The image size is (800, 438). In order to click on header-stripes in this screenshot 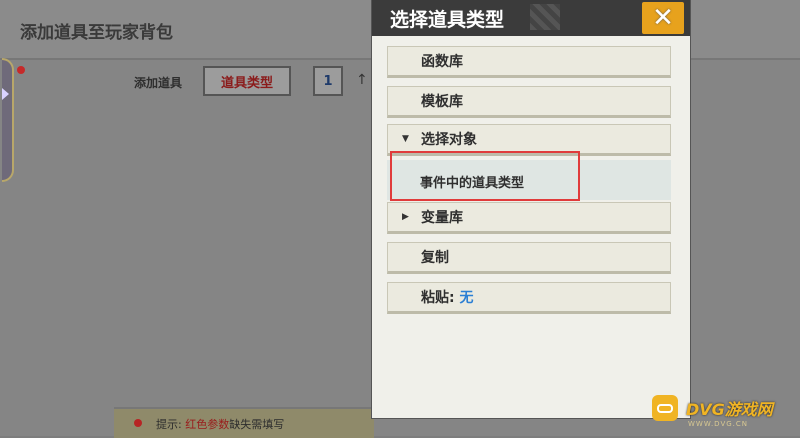, I will do `click(545, 17)`.